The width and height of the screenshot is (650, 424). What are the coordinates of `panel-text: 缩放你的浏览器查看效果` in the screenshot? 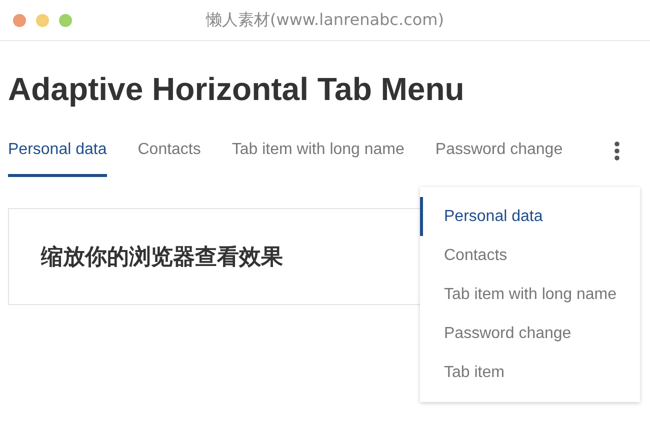 It's located at (162, 258).